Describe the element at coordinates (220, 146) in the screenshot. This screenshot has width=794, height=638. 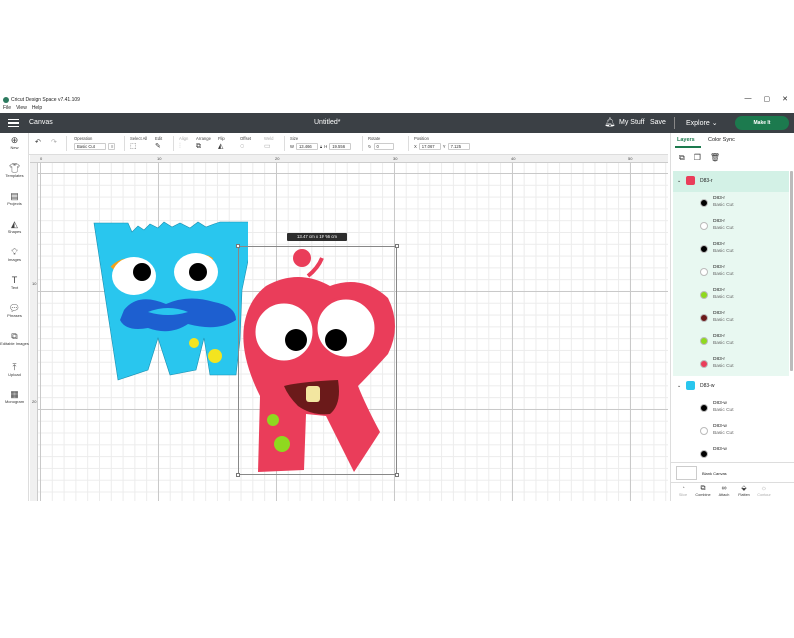
I see `flip-icon: ◭` at that location.